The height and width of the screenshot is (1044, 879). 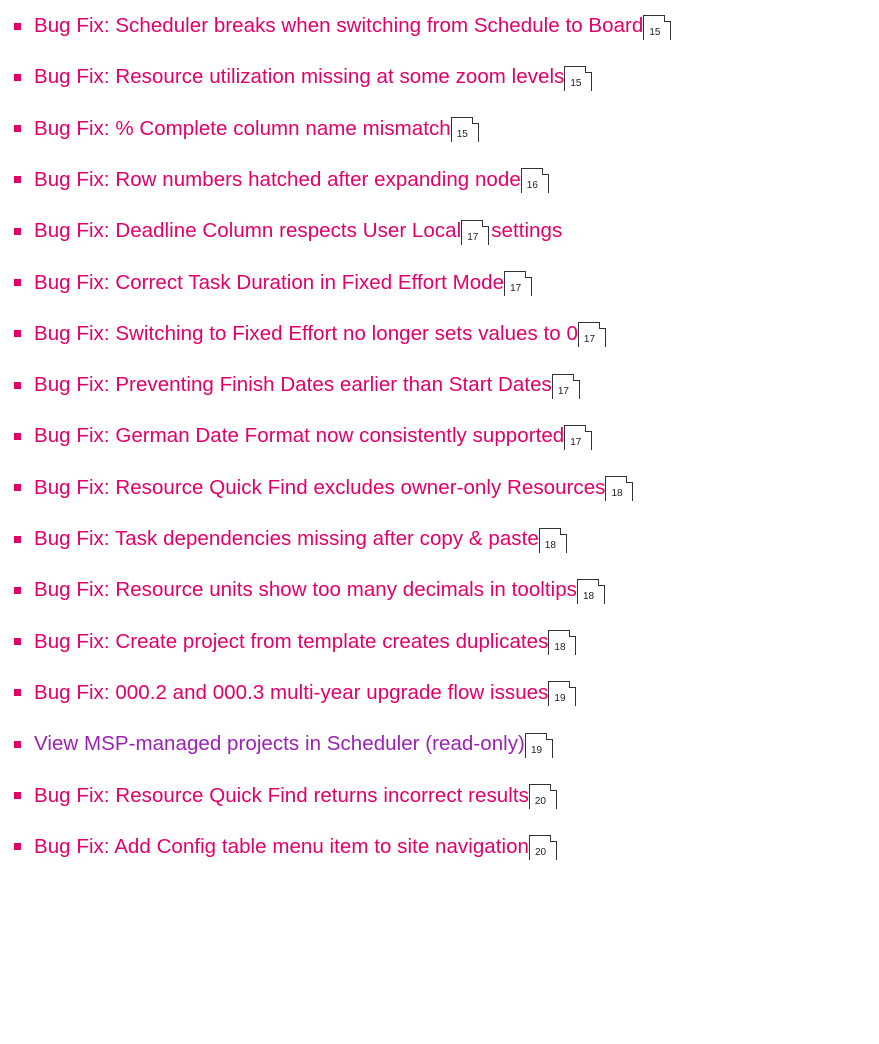 What do you see at coordinates (242, 129) in the screenshot?
I see `toc-entry-link: Bug Fix: % Complete column name mismatch` at bounding box center [242, 129].